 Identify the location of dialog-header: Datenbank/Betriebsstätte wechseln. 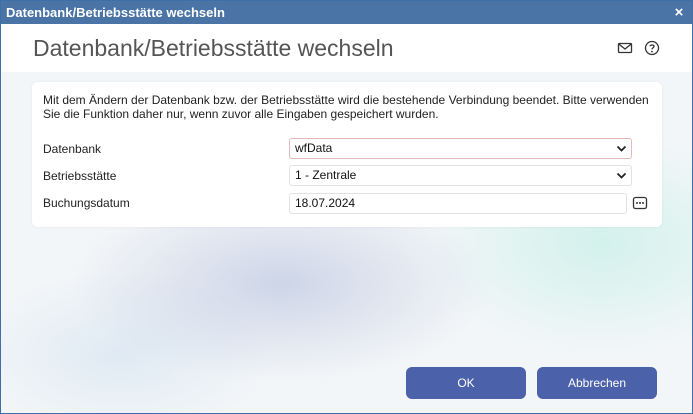
(346, 48).